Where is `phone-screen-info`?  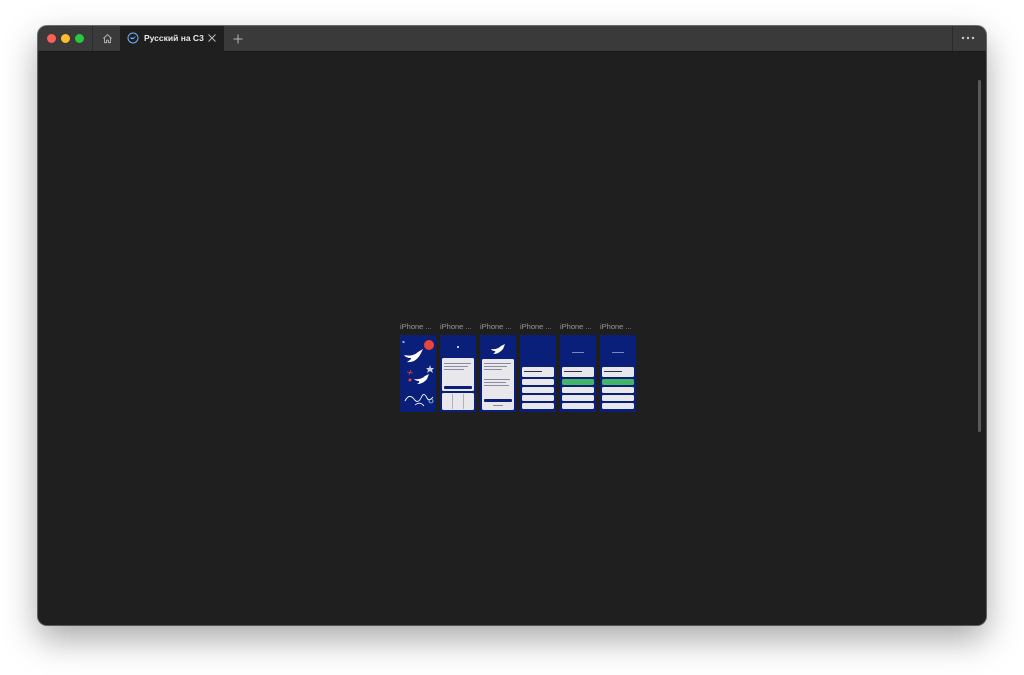
phone-screen-info is located at coordinates (498, 373).